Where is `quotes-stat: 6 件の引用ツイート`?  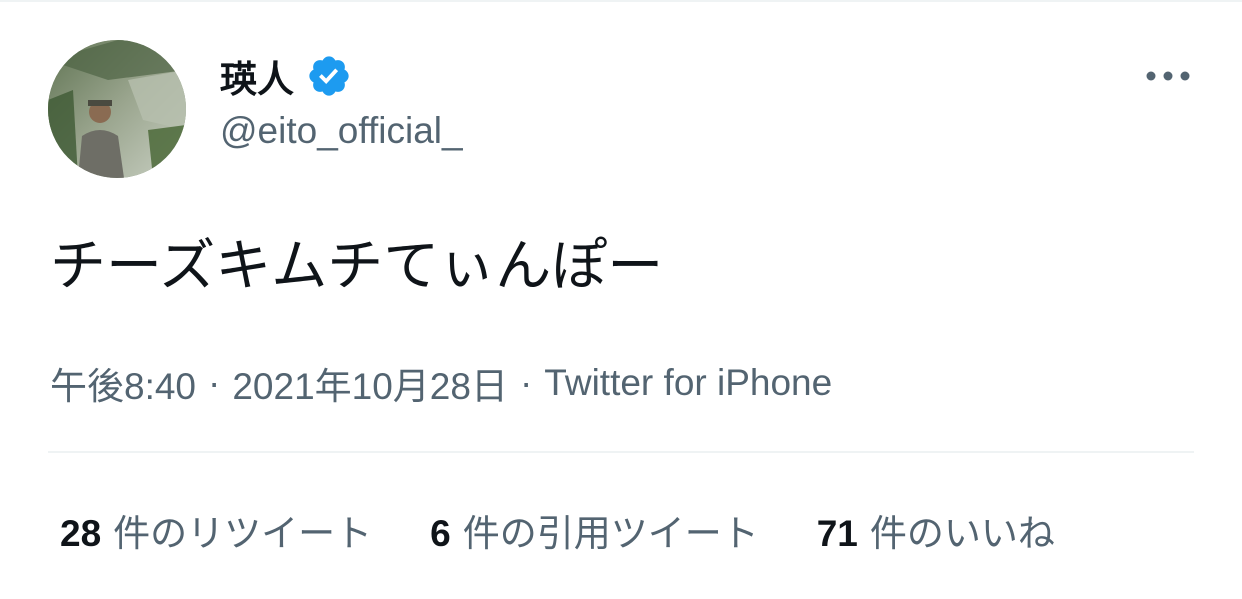 quotes-stat: 6 件の引用ツイート is located at coordinates (594, 530).